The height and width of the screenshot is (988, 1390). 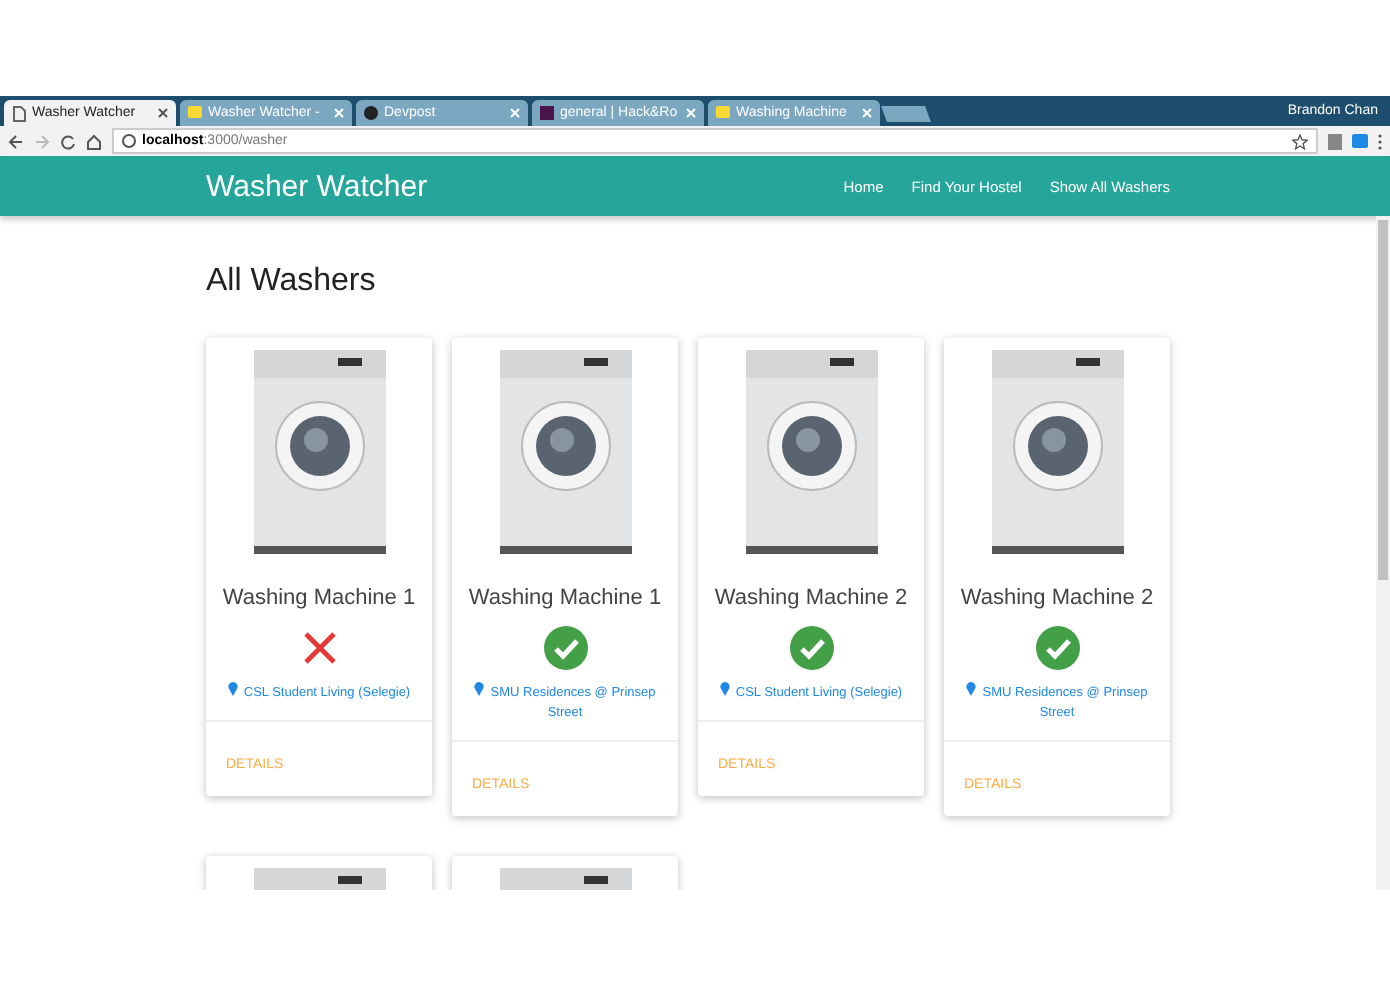 What do you see at coordinates (19, 113) in the screenshot?
I see `page-icon` at bounding box center [19, 113].